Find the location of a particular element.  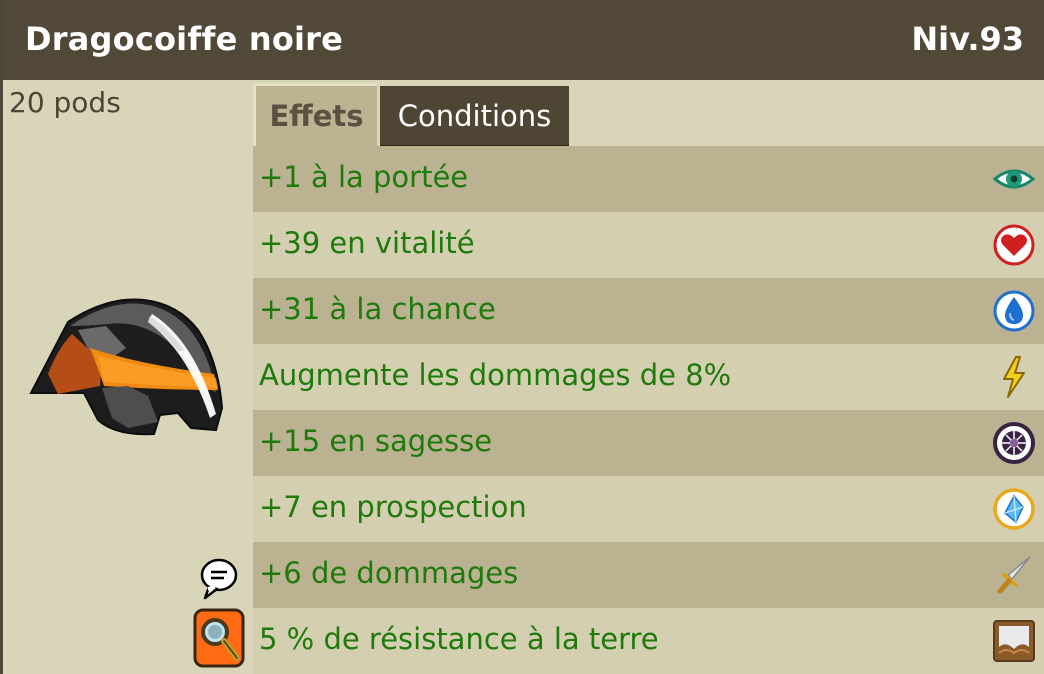

vitality-heart-icon is located at coordinates (1014, 245).